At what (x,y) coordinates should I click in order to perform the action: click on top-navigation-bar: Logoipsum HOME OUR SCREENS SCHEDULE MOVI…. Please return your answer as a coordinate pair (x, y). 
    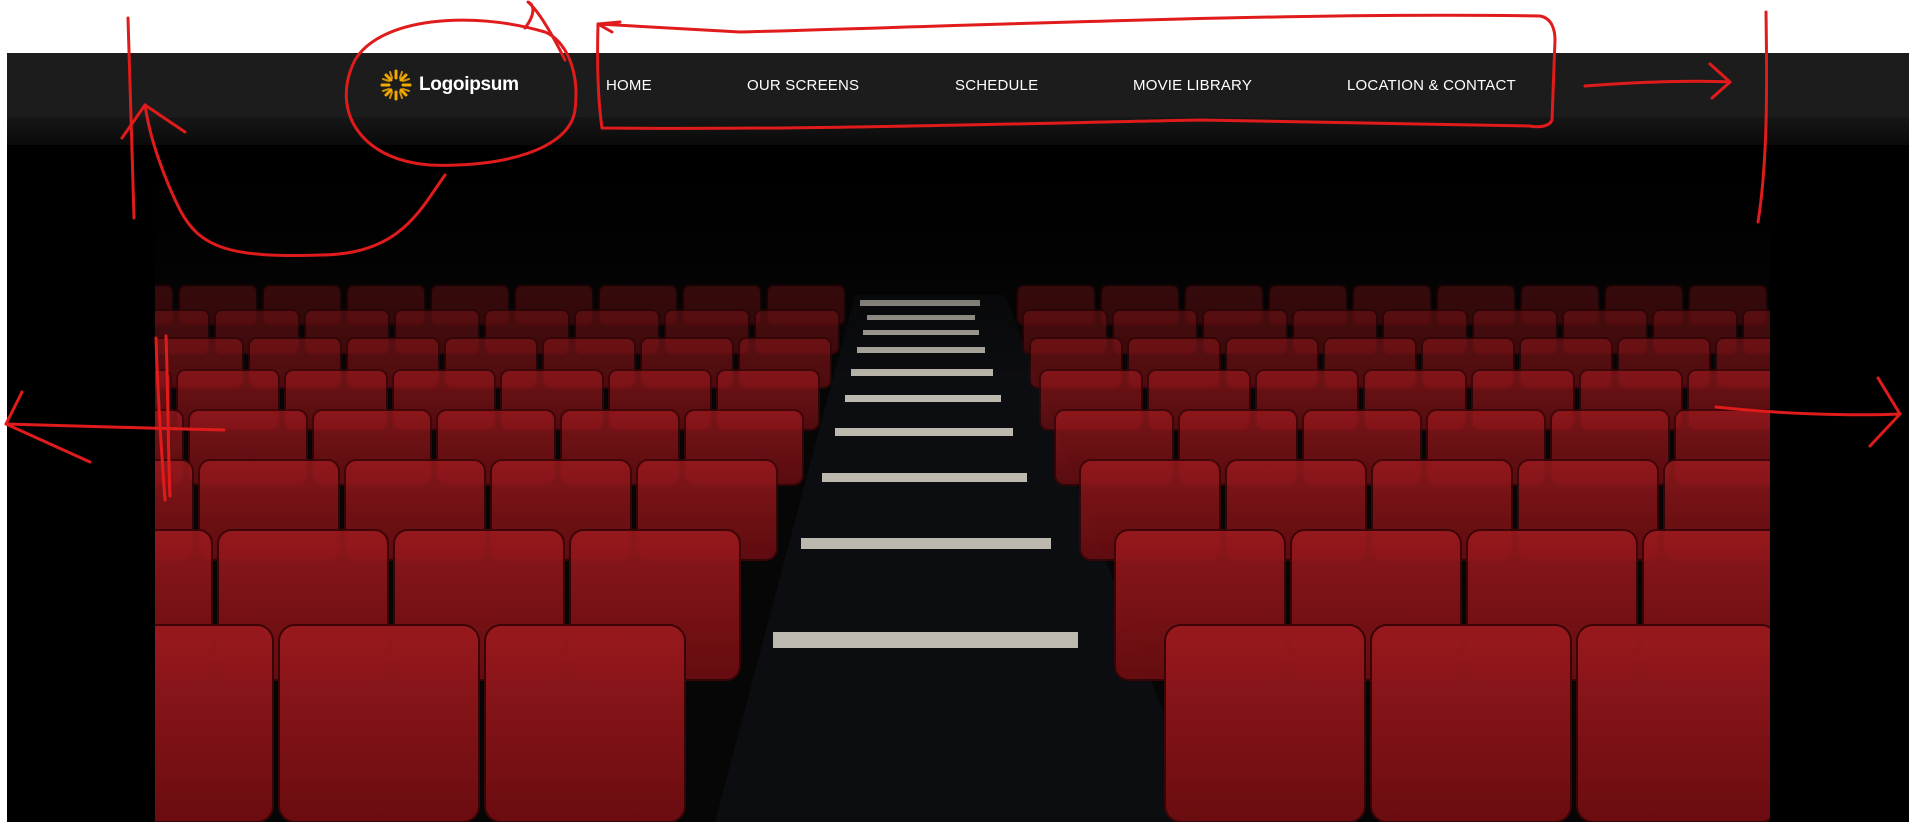
    Looking at the image, I should click on (958, 85).